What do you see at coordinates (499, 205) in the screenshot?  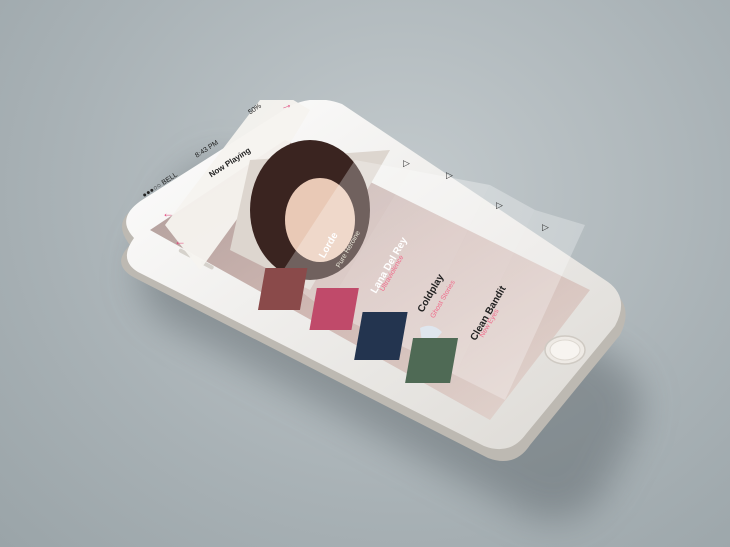 I see `play-icon-3: ▷` at bounding box center [499, 205].